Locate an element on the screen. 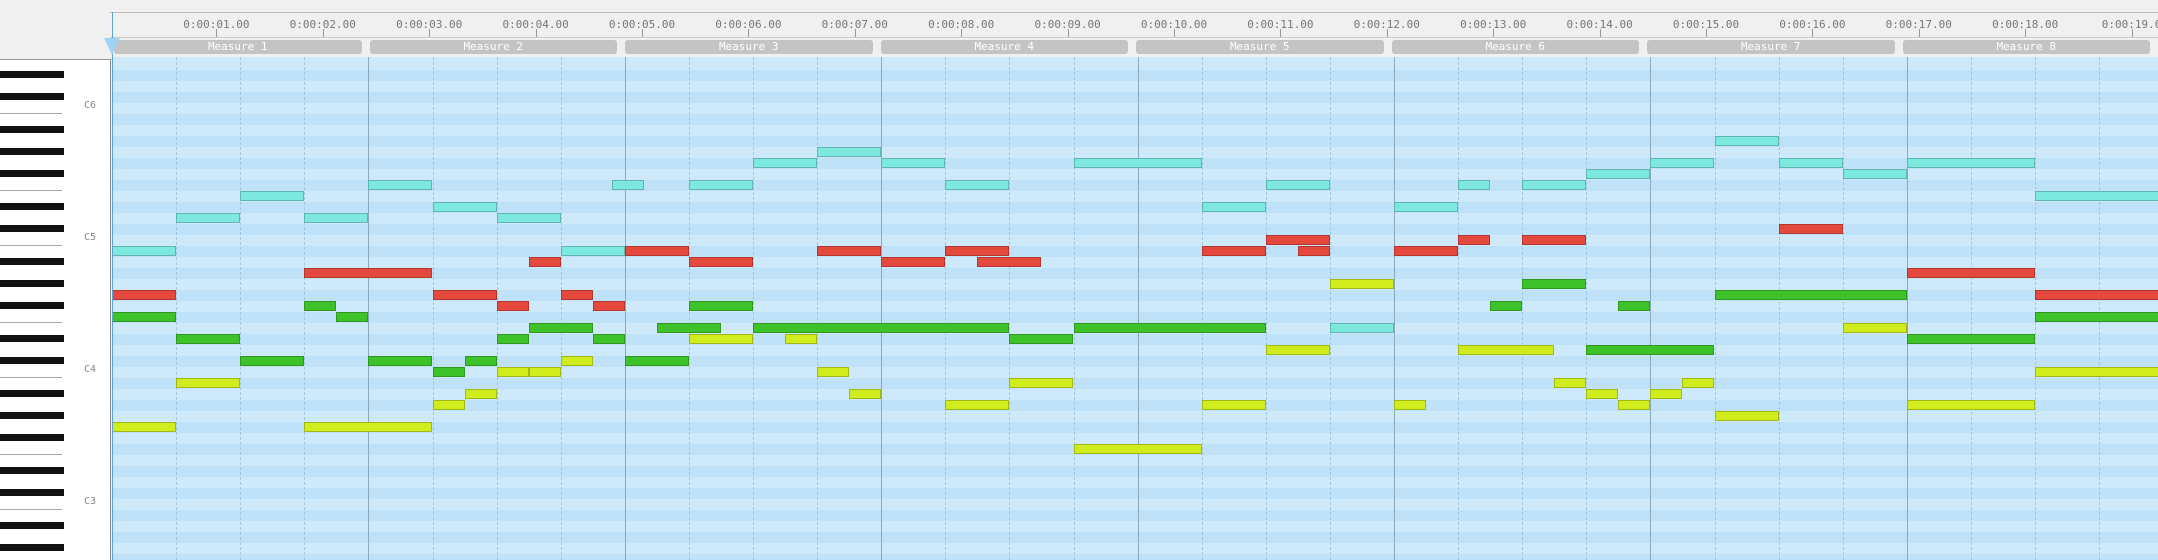 The width and height of the screenshot is (2158, 560). measure-label: Measure 4 is located at coordinates (1004, 47).